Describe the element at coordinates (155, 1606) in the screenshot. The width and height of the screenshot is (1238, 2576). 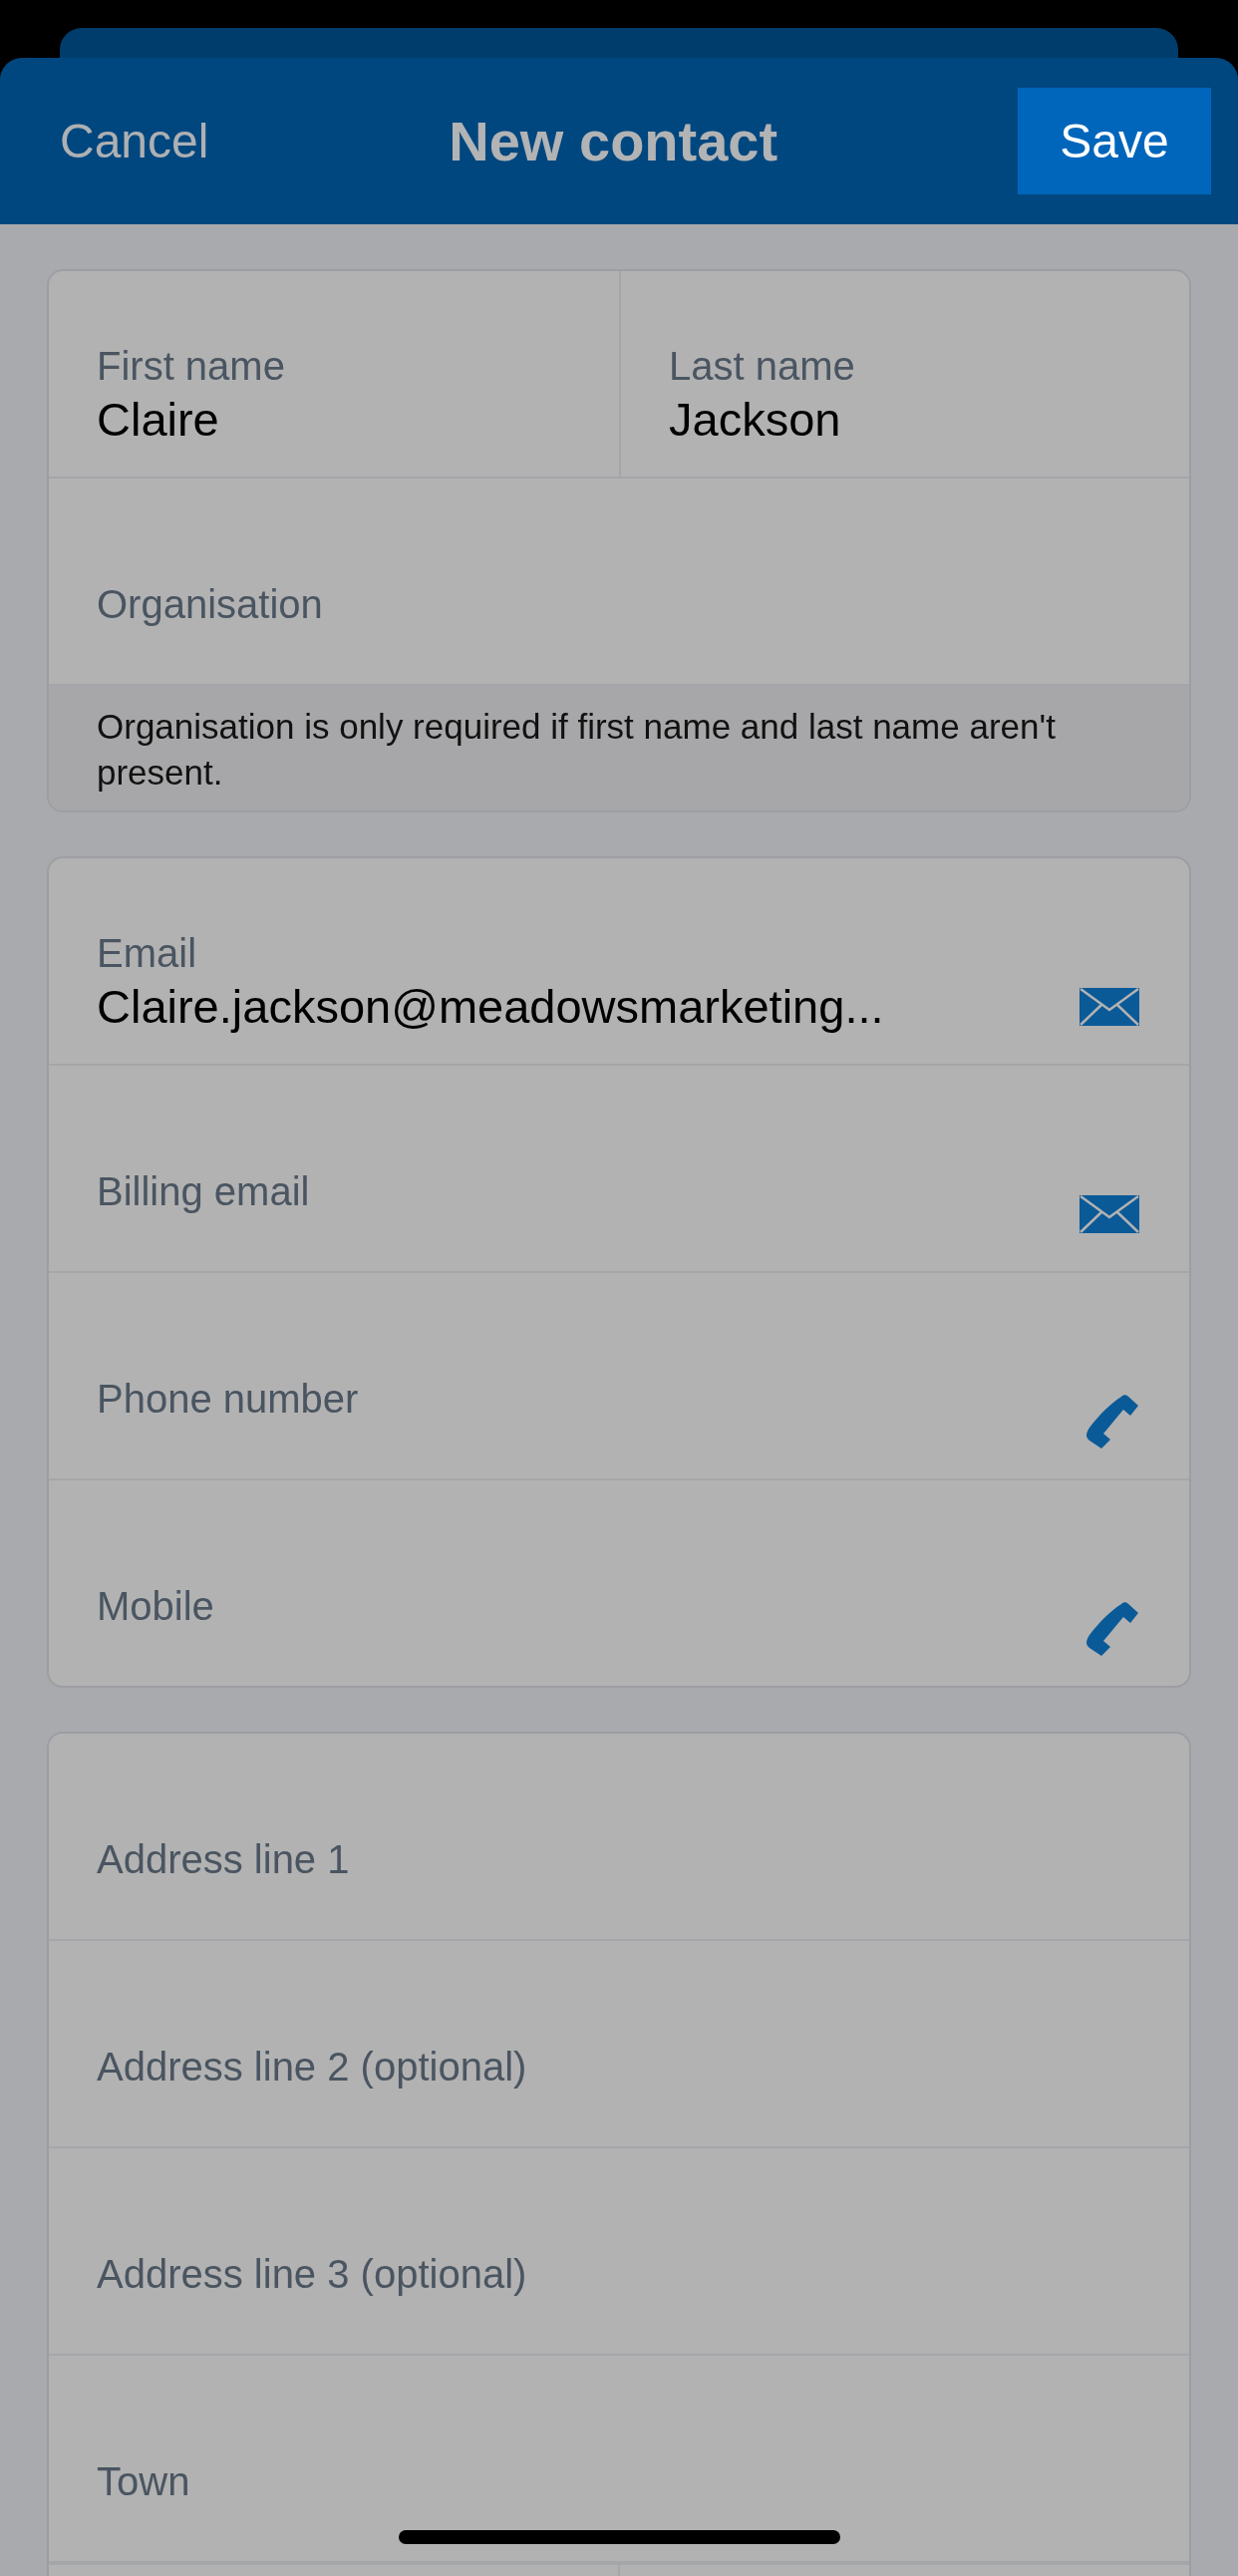
I see `field-label: Mobile` at that location.